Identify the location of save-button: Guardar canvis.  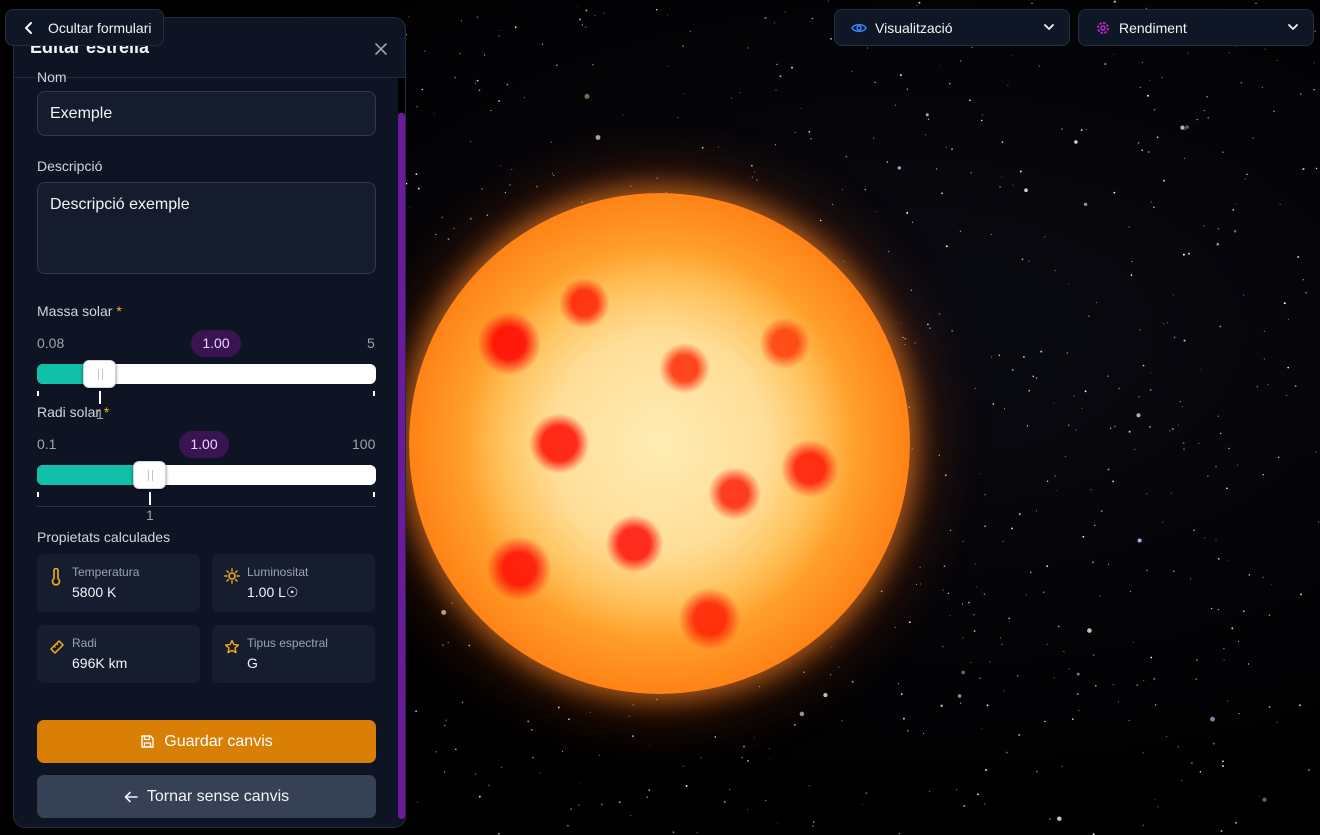
(206, 741).